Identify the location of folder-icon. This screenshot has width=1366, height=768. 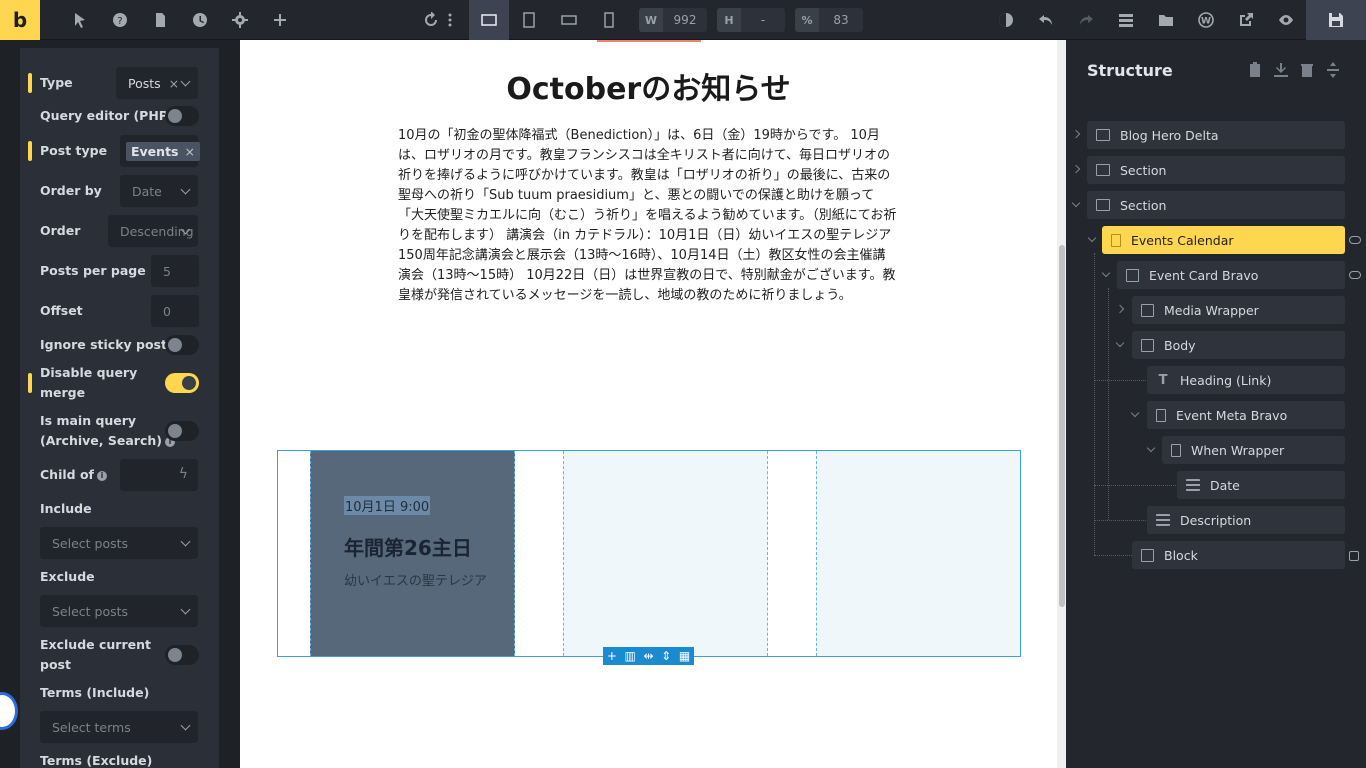
(1166, 20).